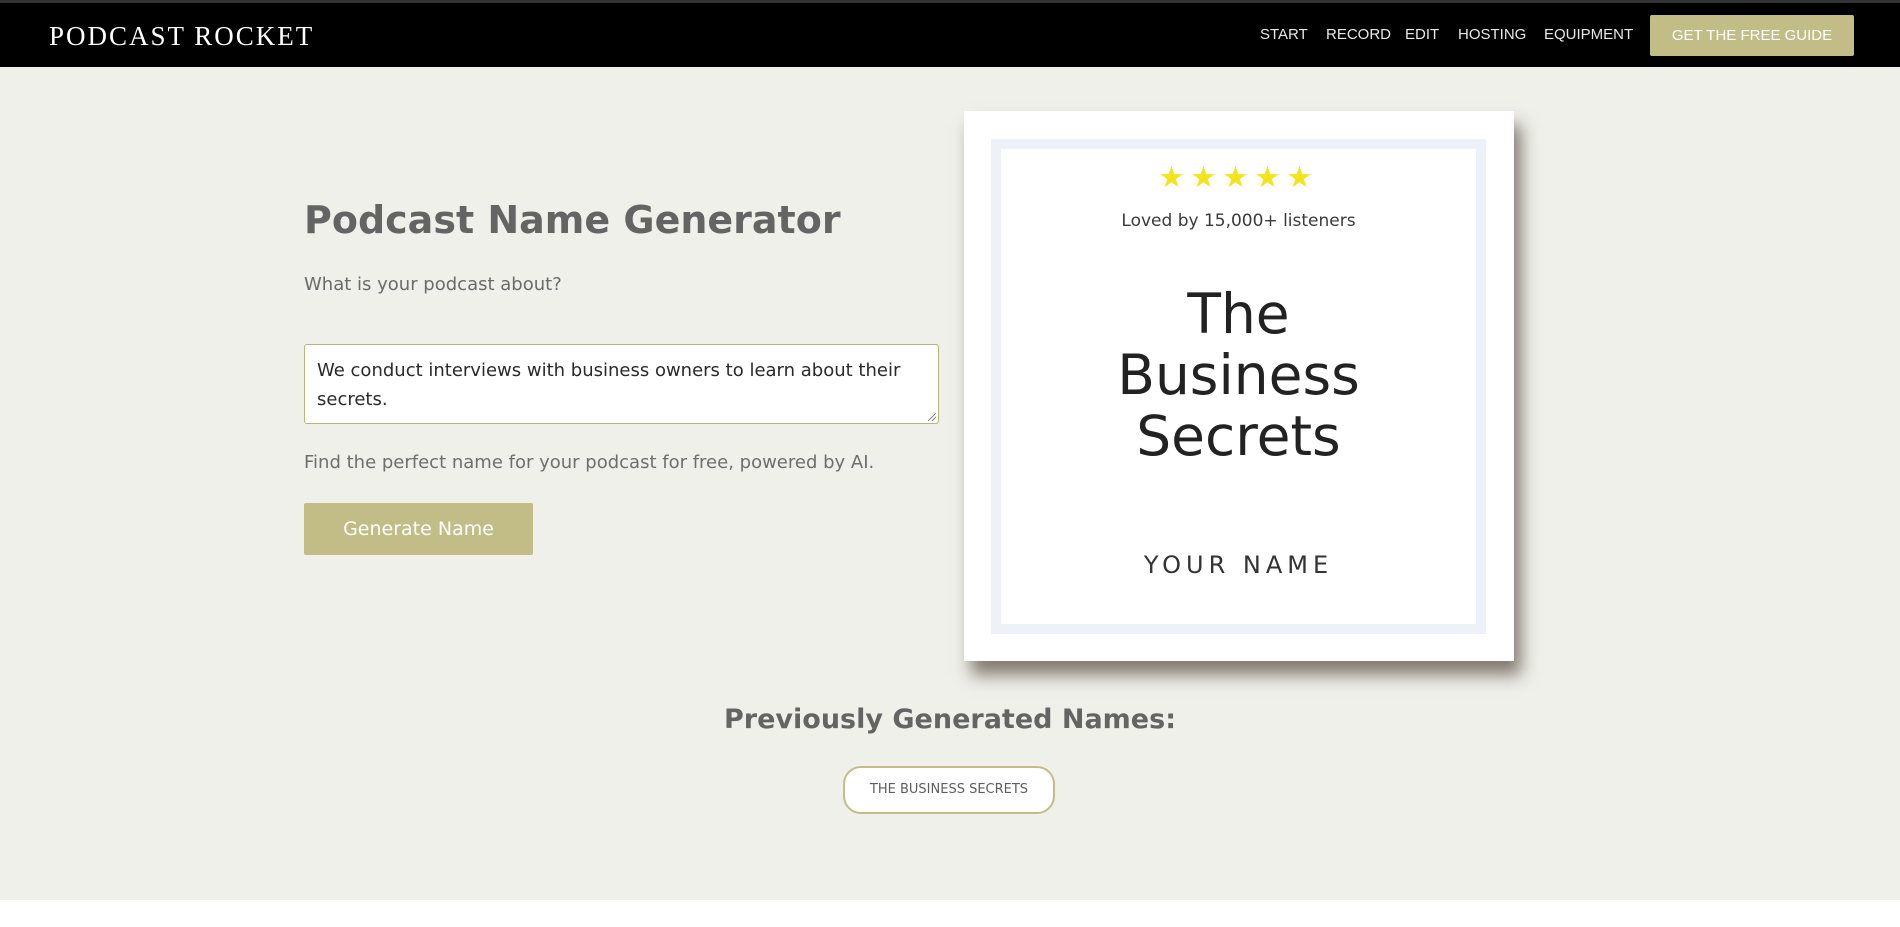 This screenshot has width=1900, height=927. Describe the element at coordinates (950, 719) in the screenshot. I see `previous-names-heading: Previously Generated Names:` at that location.